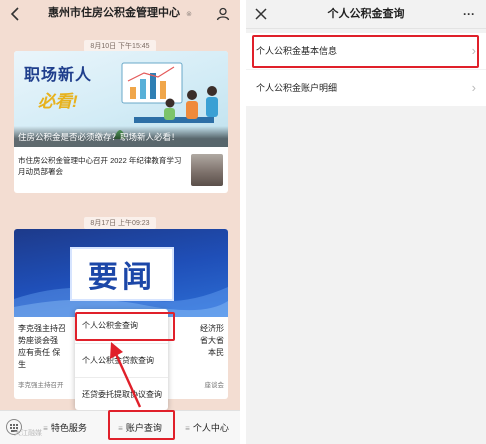  I want to click on menu-tab-label: 账户查询, so click(143, 428).